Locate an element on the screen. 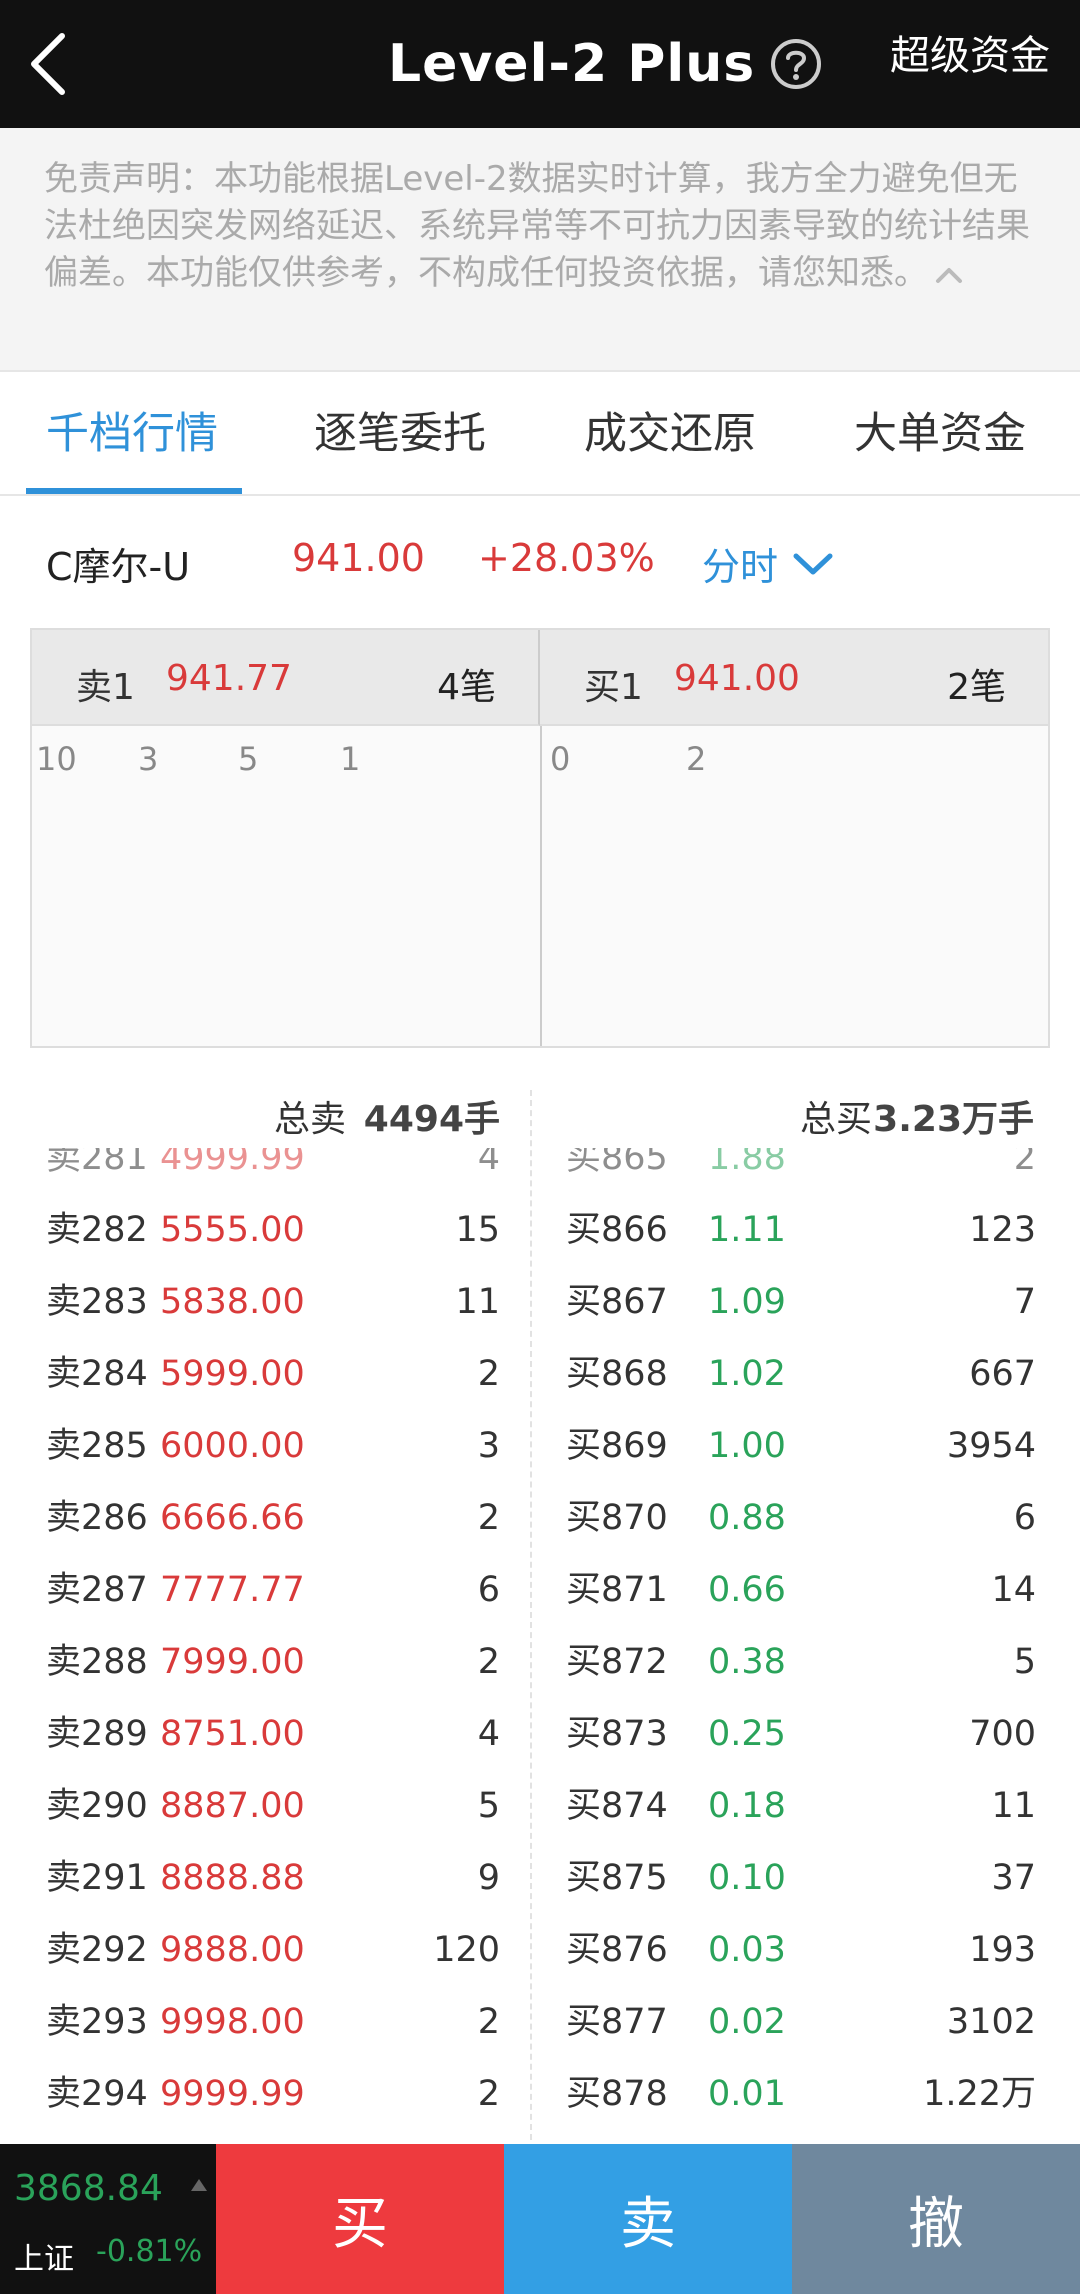  order-price: 0.02 is located at coordinates (747, 2022).